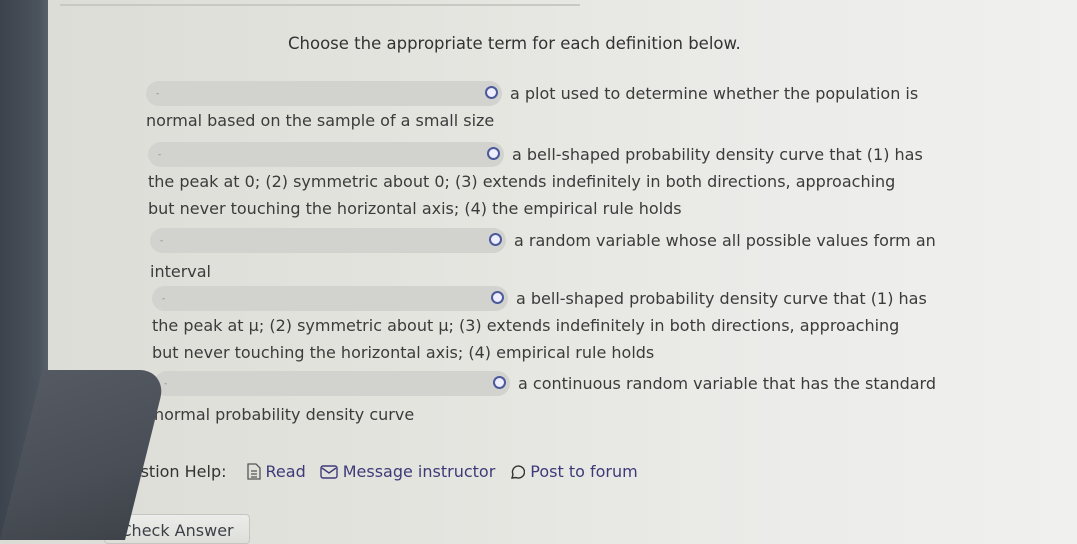 This screenshot has width=1077, height=544. Describe the element at coordinates (276, 471) in the screenshot. I see `read-link: Read` at that location.